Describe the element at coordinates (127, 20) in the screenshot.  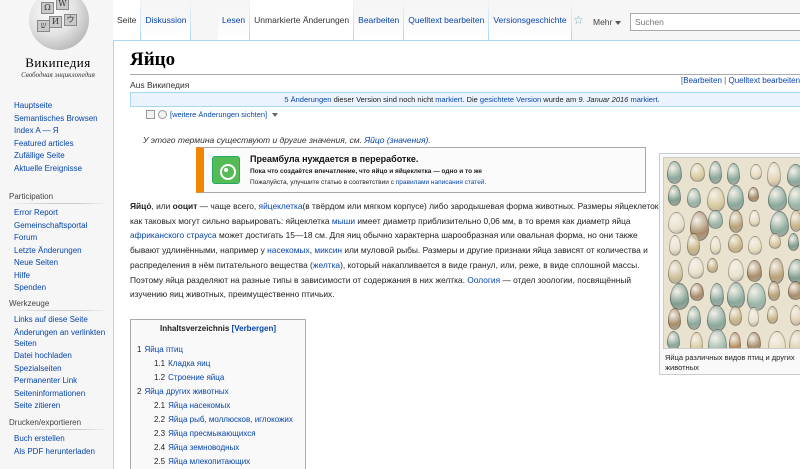
I see `tab-page: Seite` at that location.